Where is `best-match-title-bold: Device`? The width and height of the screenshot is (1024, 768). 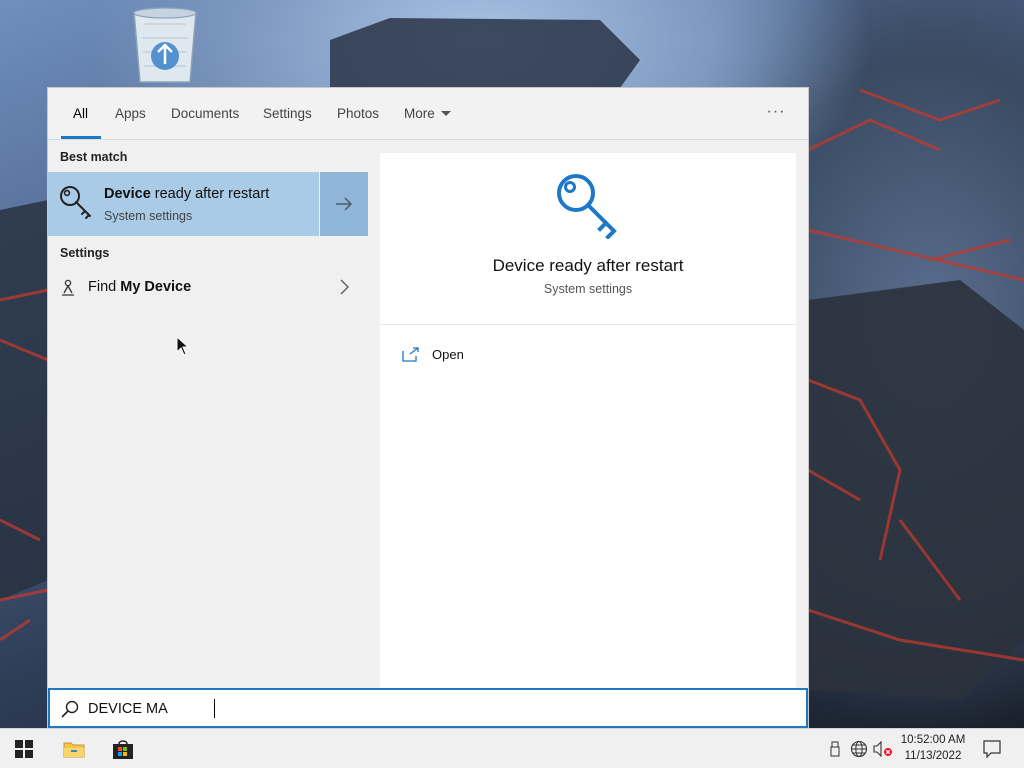 best-match-title-bold: Device is located at coordinates (127, 194).